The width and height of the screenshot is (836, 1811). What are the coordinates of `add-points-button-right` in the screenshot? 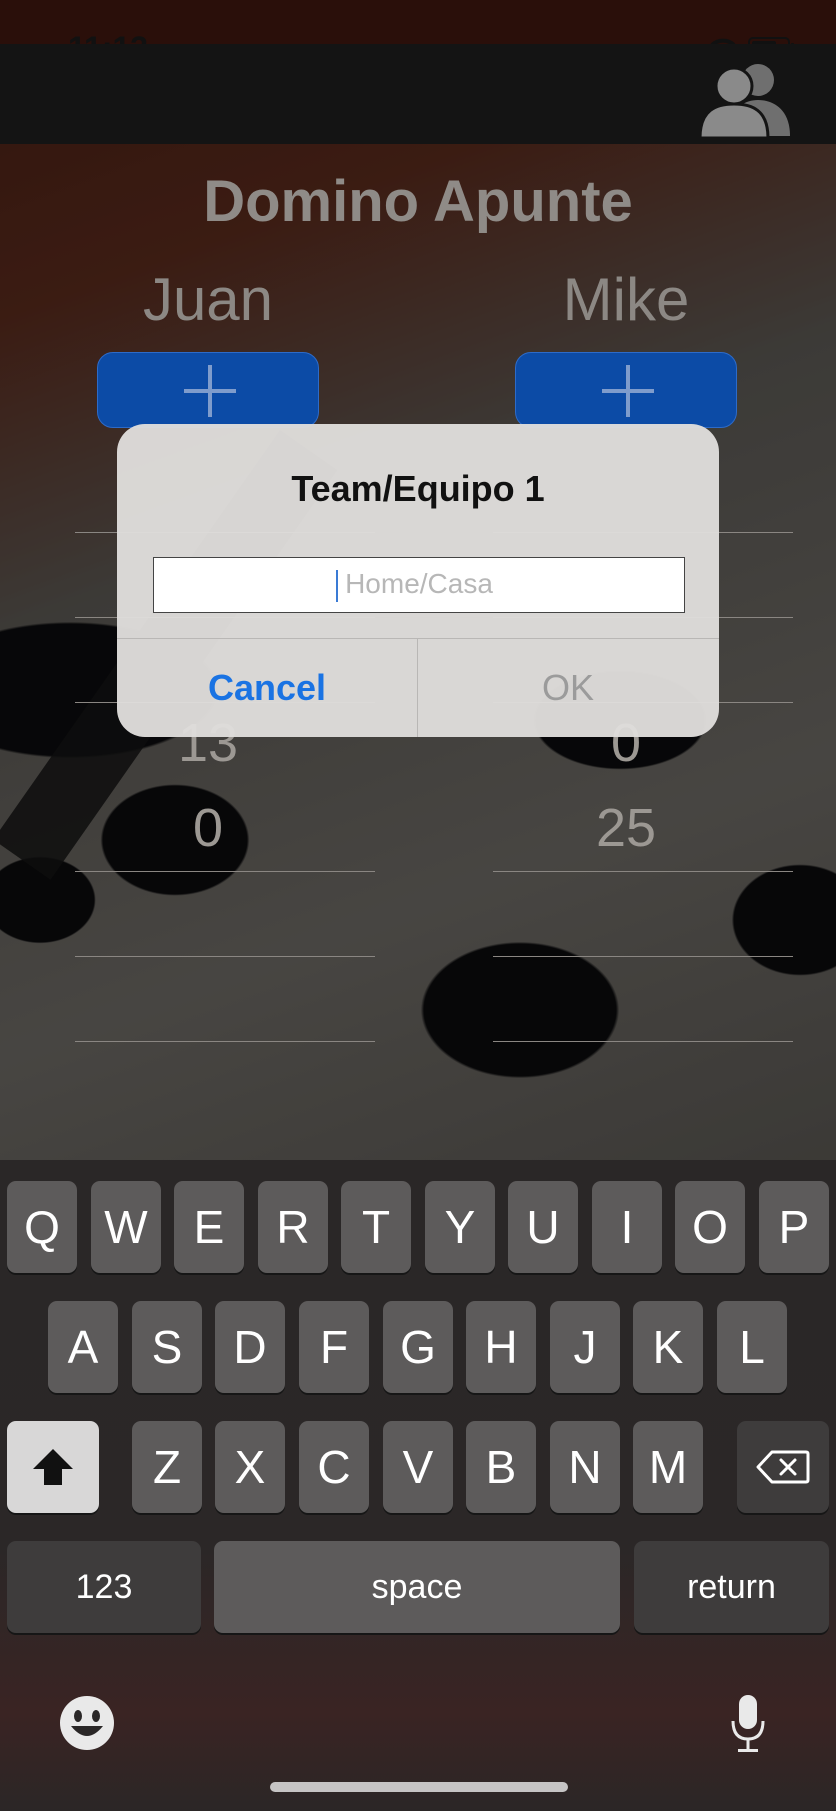 It's located at (626, 390).